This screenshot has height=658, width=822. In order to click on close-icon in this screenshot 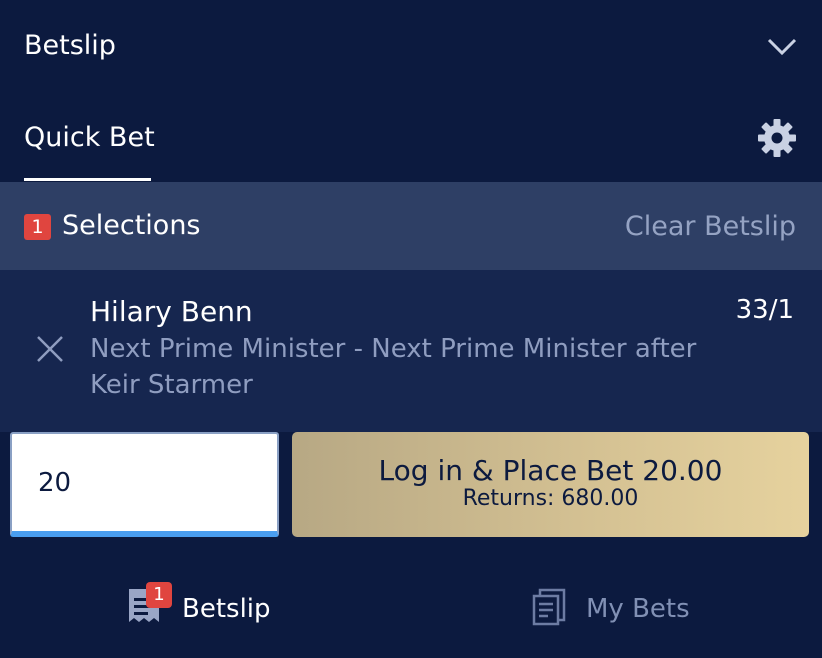, I will do `click(50, 349)`.